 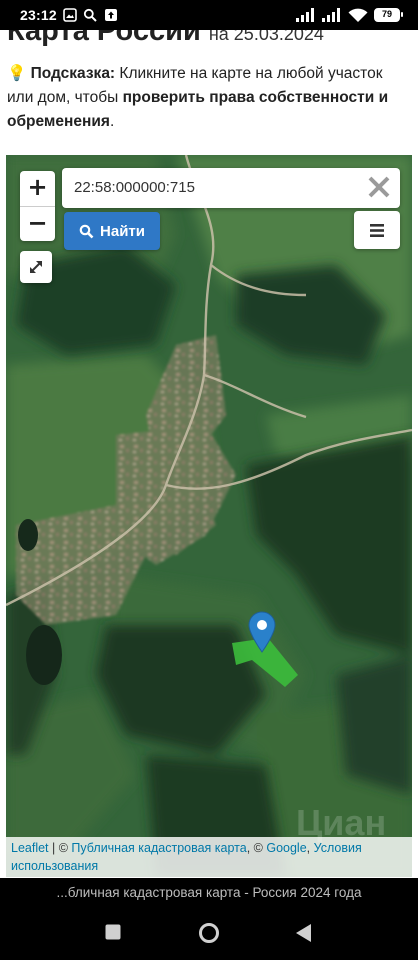 I want to click on hamburger-icon, so click(x=377, y=230).